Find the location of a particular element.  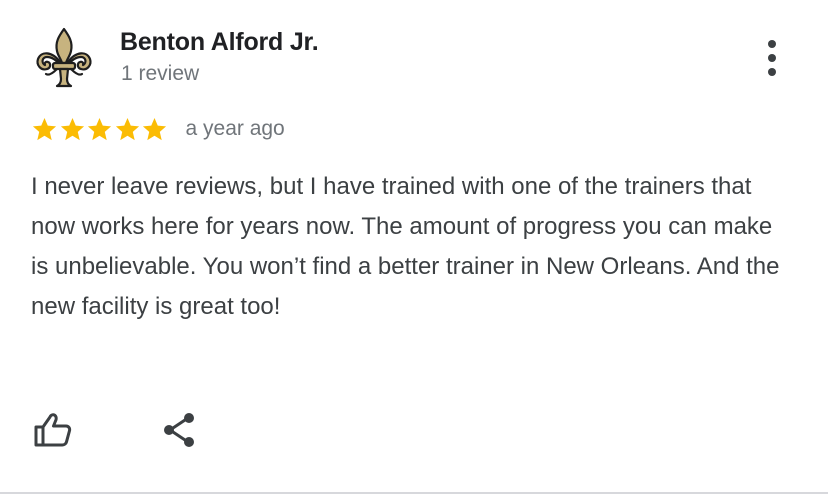

review-count: 1 review is located at coordinates (160, 74).